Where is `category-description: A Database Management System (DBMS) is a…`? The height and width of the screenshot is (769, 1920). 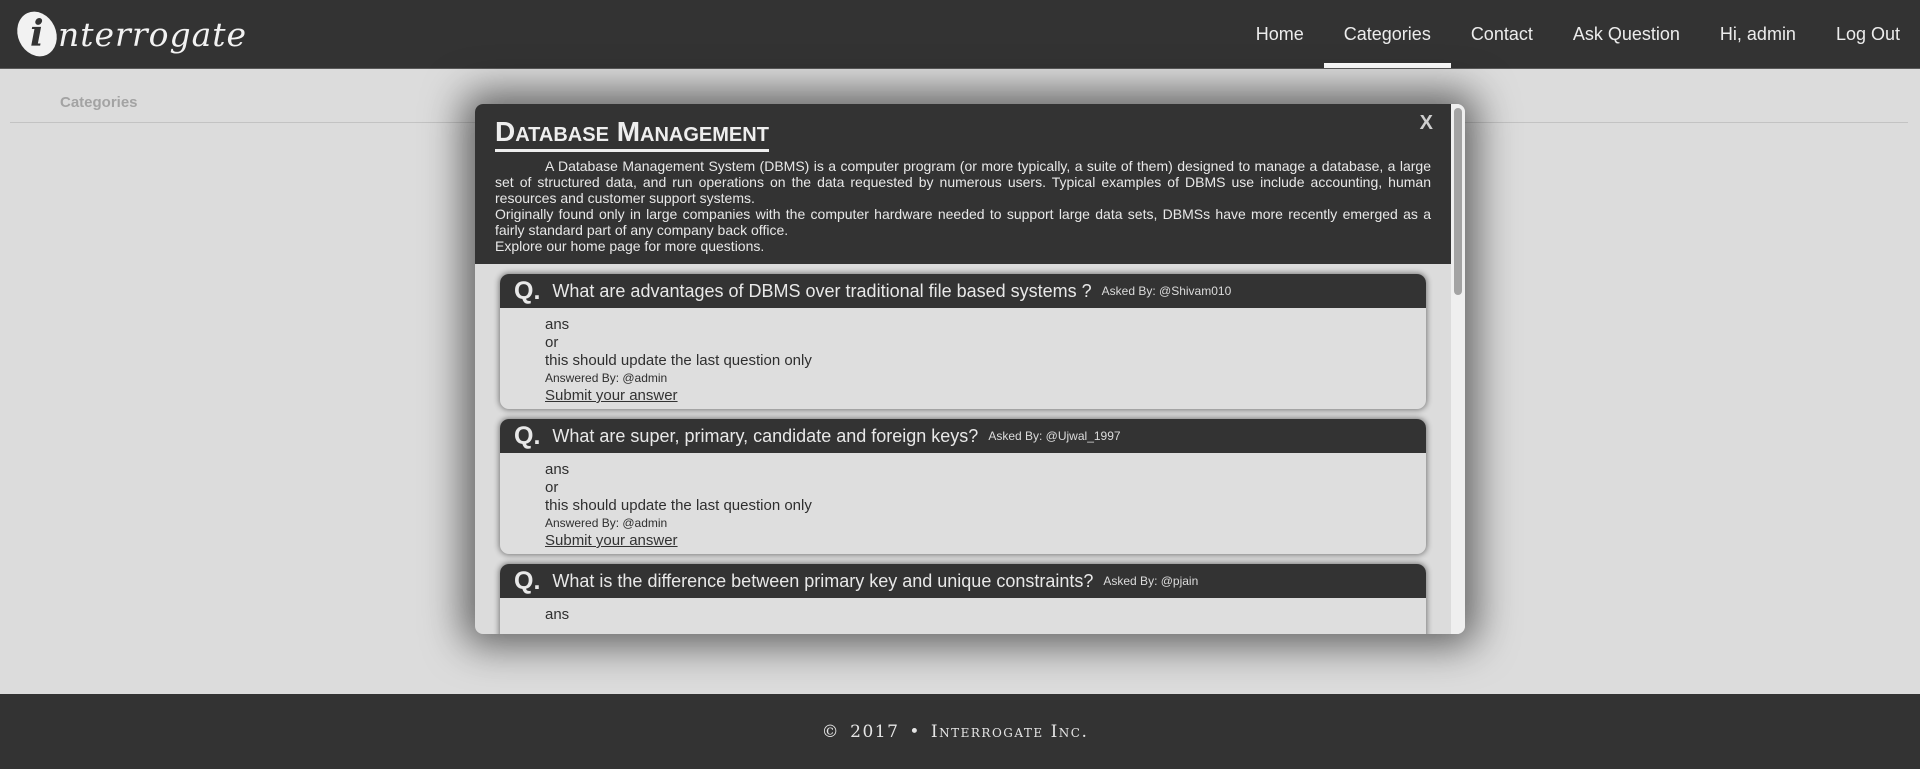 category-description: A Database Management System (DBMS) is a… is located at coordinates (963, 206).